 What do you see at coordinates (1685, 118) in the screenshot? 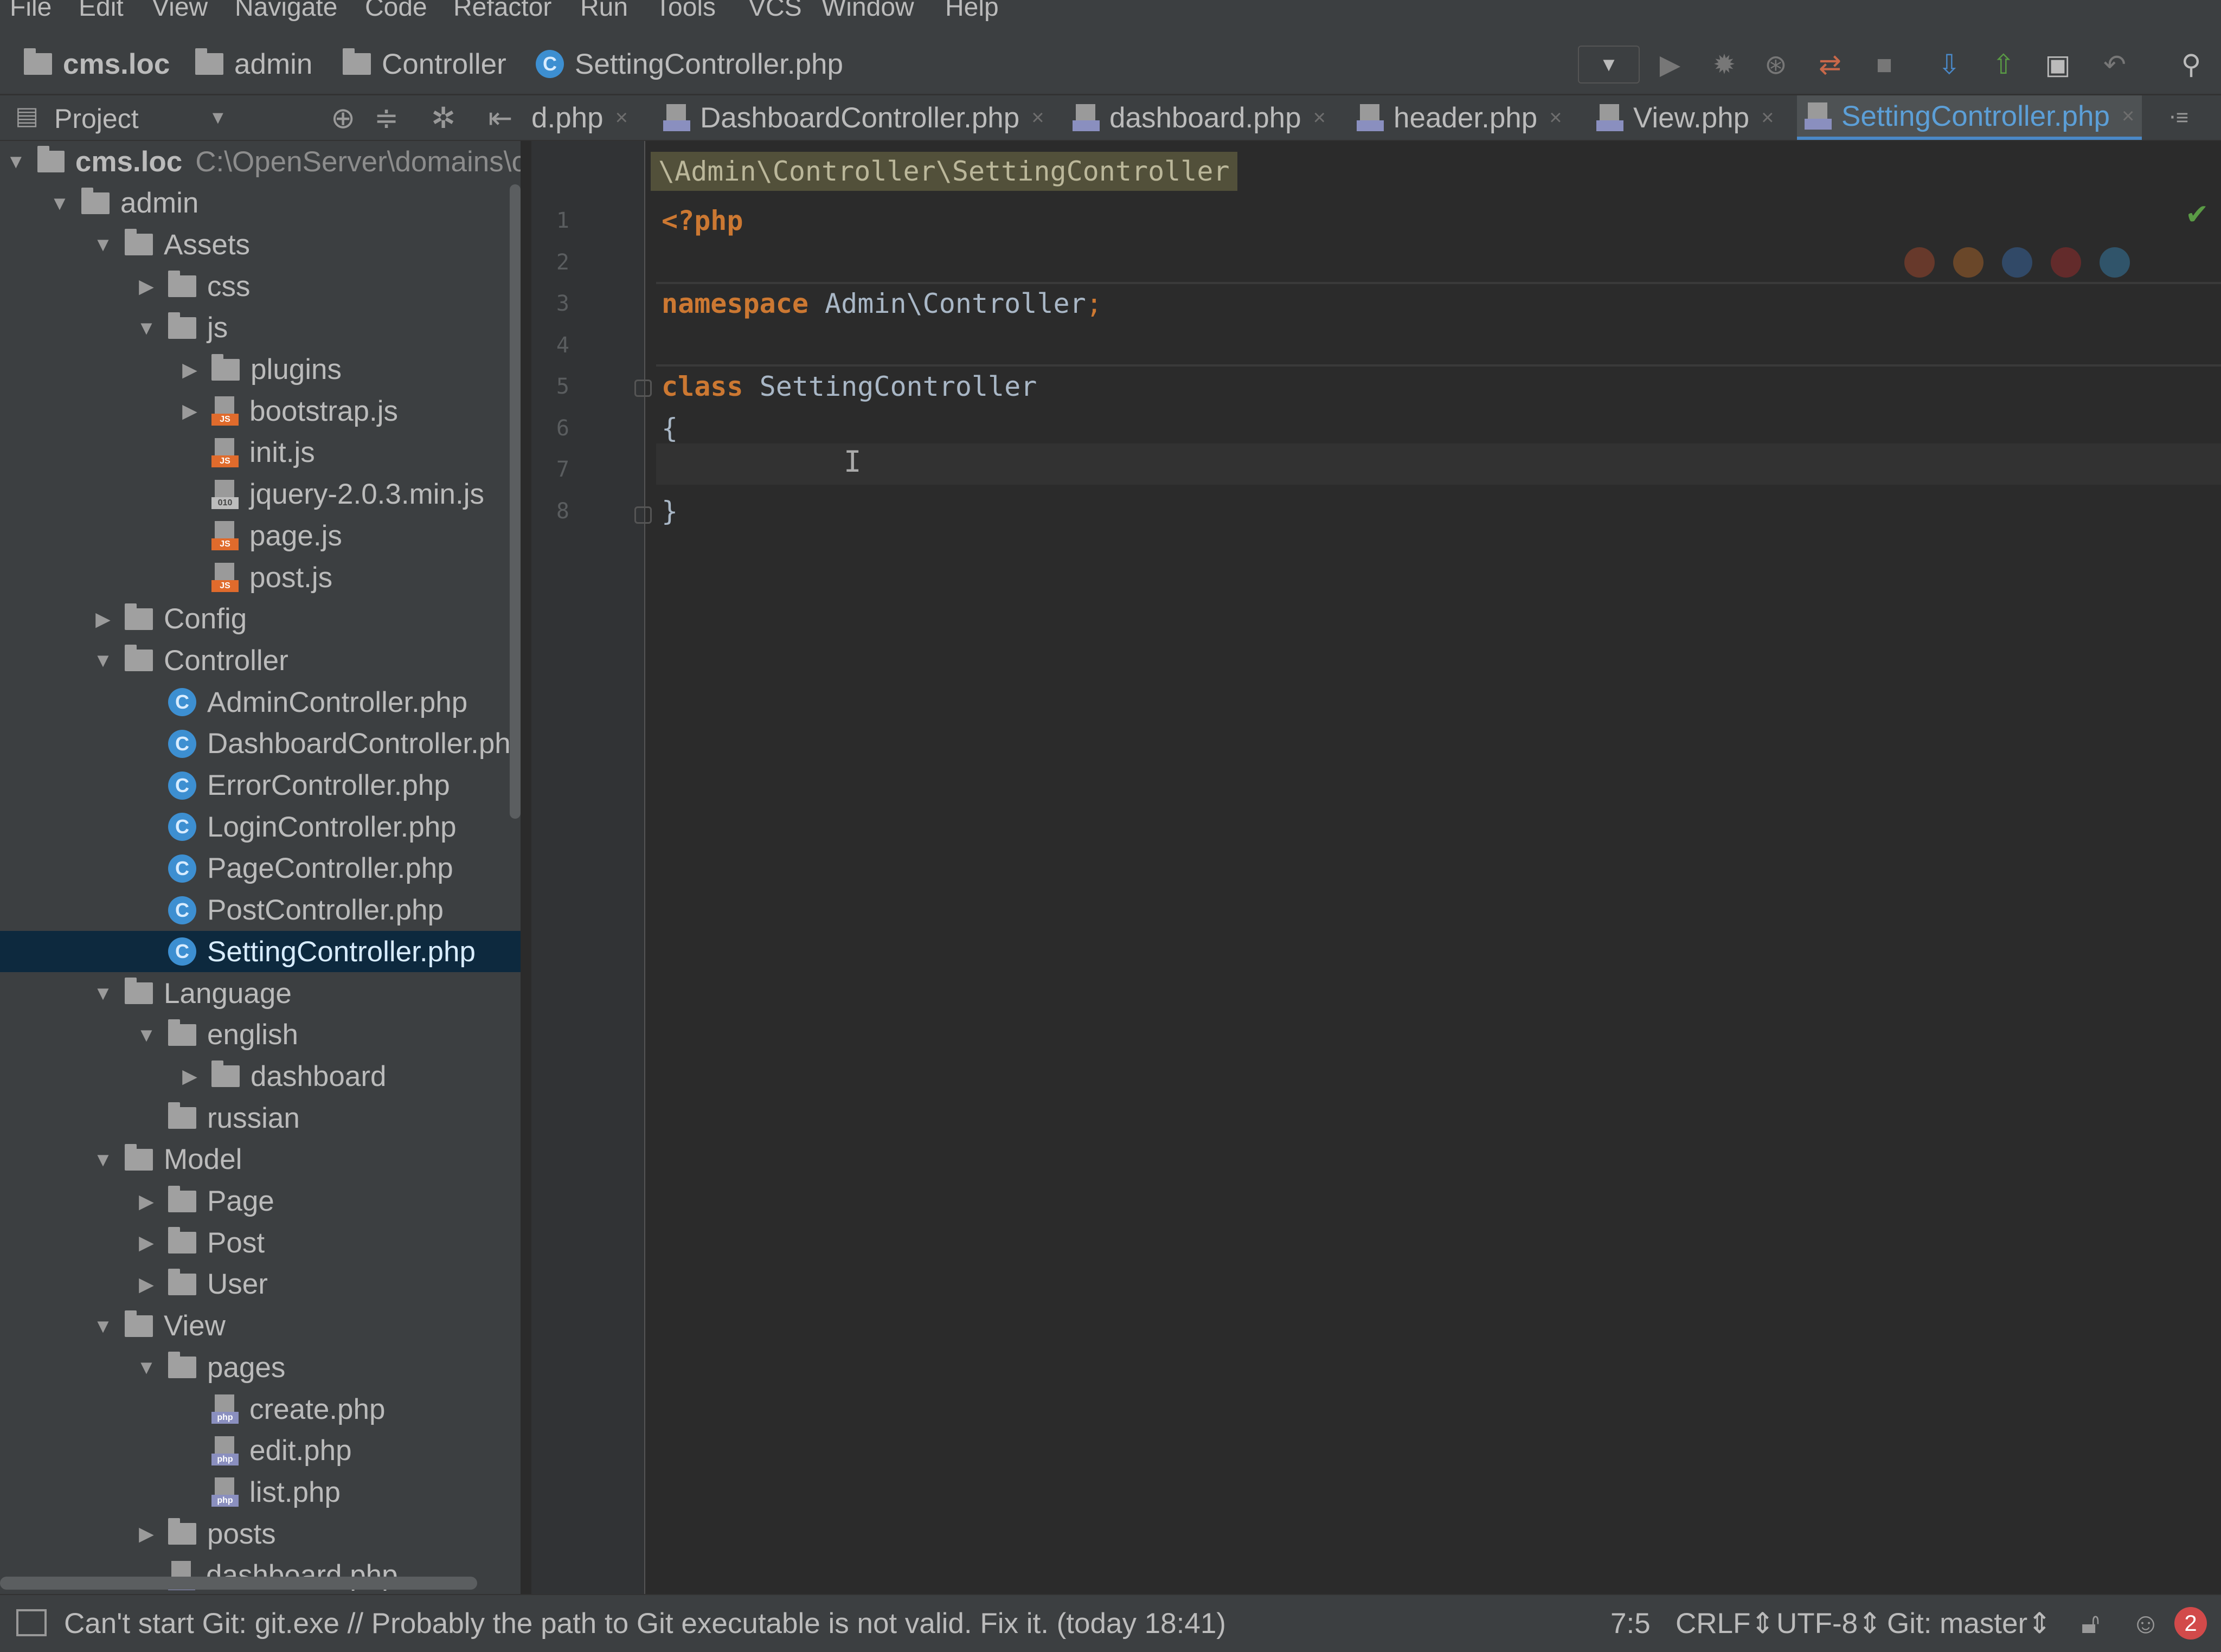
I see `tab-view-php: View.php ×` at bounding box center [1685, 118].